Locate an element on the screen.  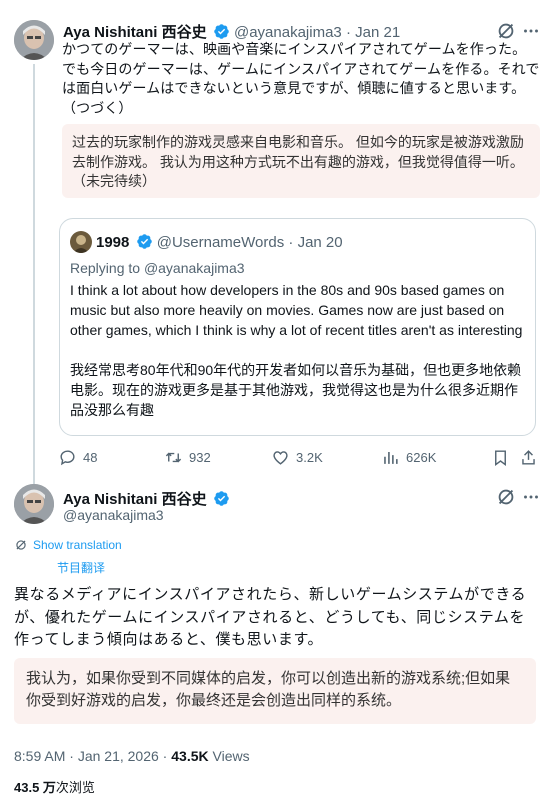
analytics-icon is located at coordinates (391, 457).